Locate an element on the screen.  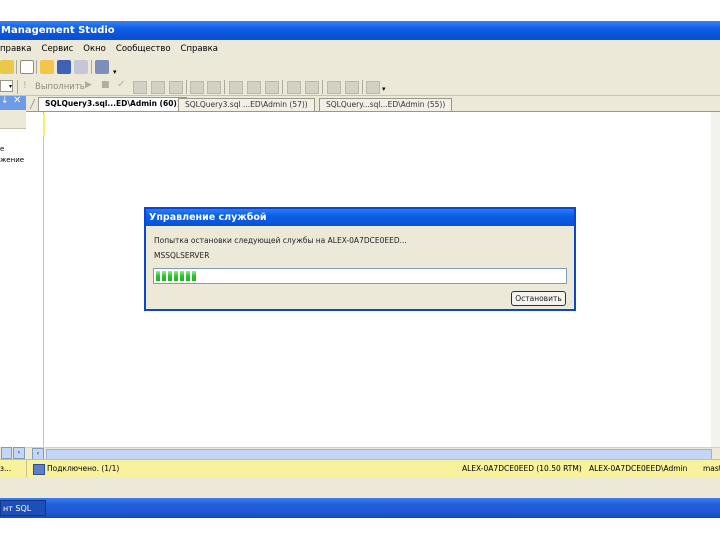
resize-grip-icon: ⋰ is located at coordinates (569, 304).